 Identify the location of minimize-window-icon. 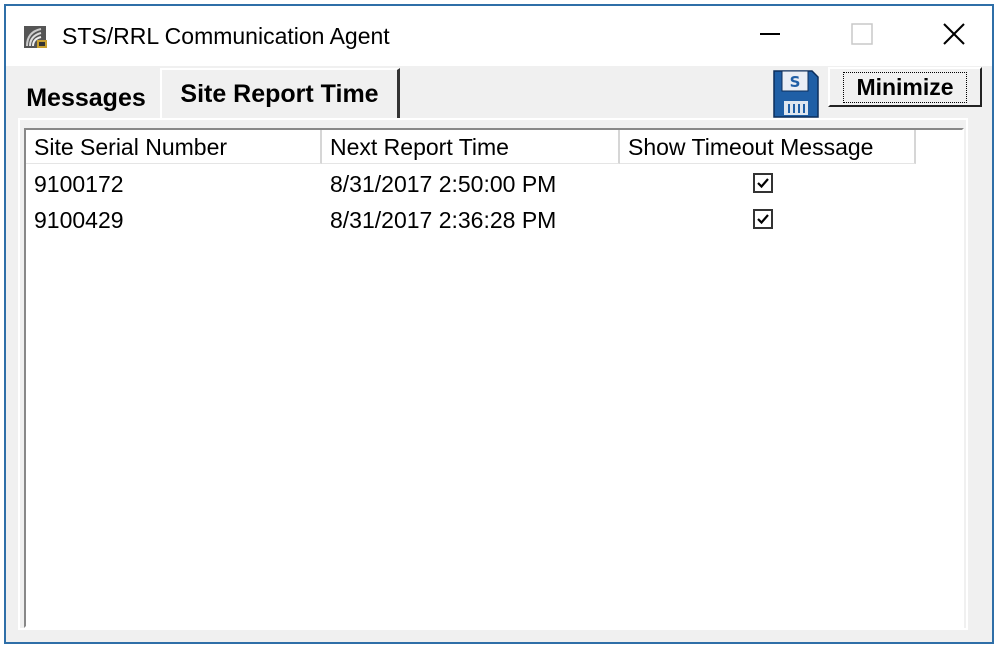
(770, 36).